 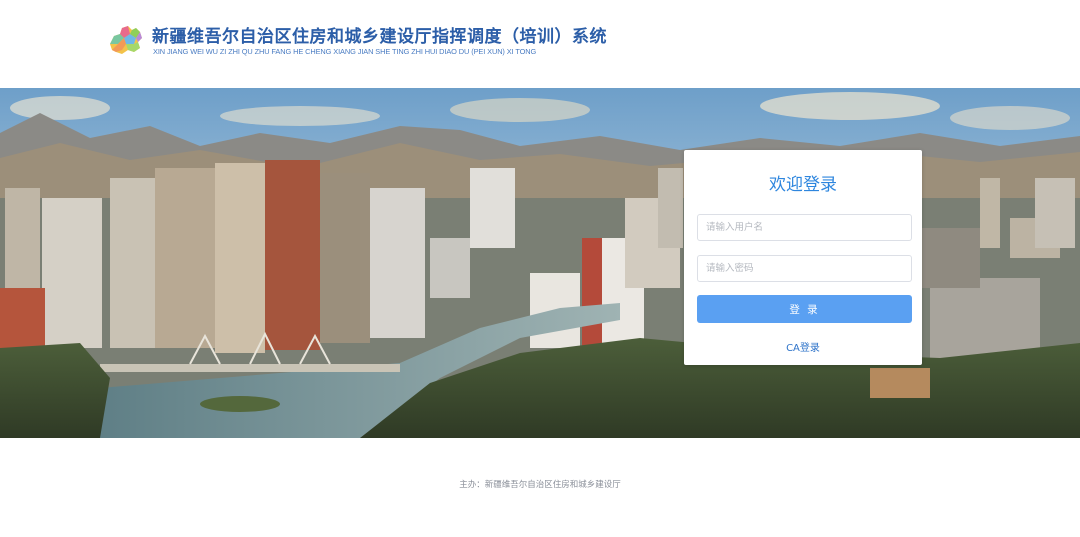 What do you see at coordinates (540, 485) in the screenshot?
I see `footer-sponsor-text: 主办：新疆维吾尔自治区住房和城乡建设厅` at bounding box center [540, 485].